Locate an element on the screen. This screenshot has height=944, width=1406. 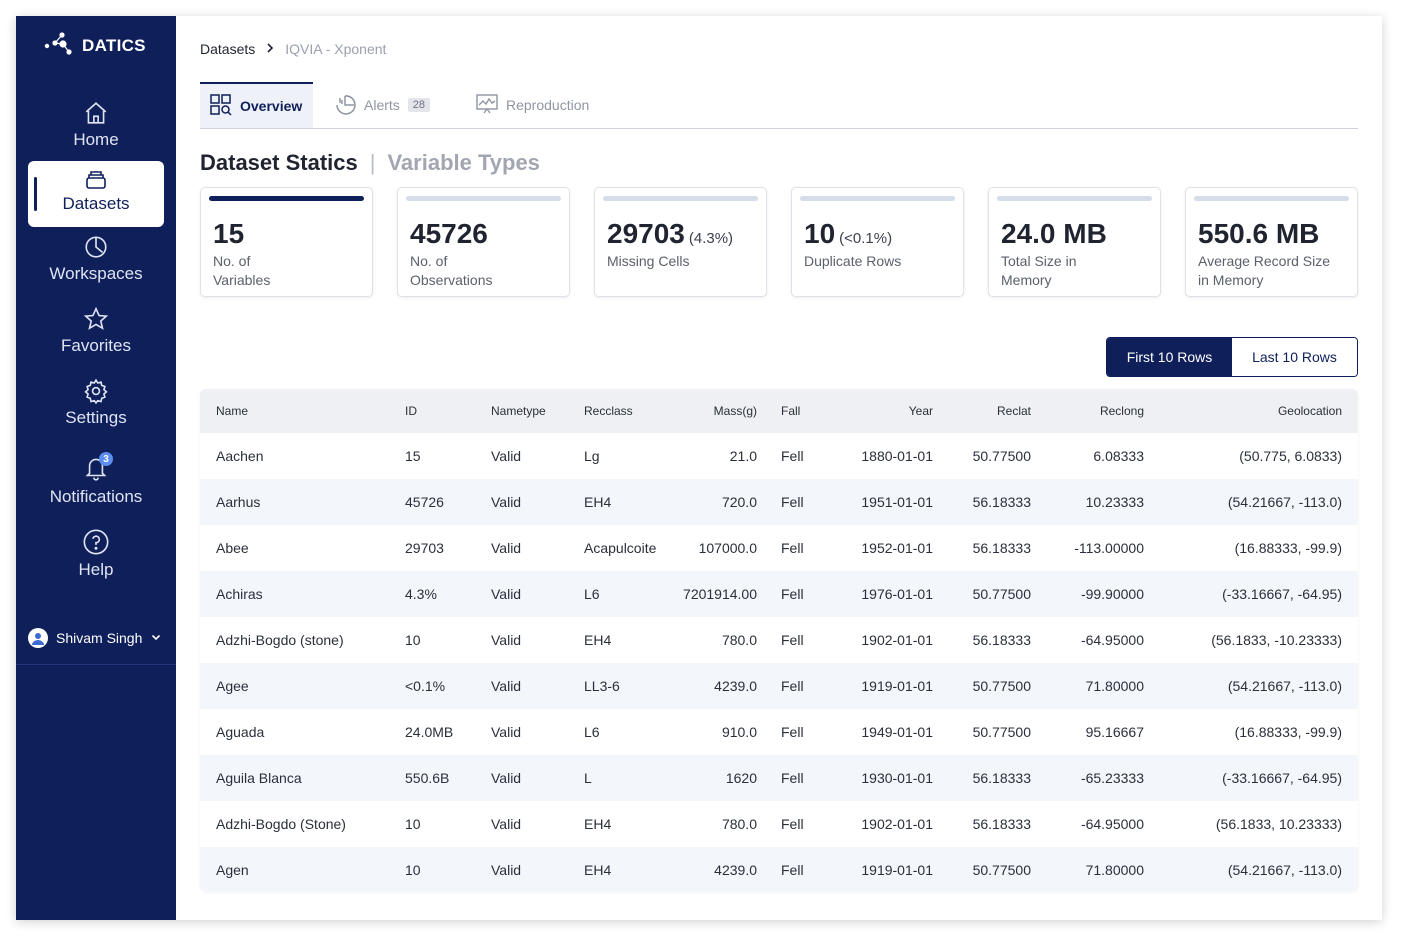
first-rows-button: First 10 Rows is located at coordinates (1169, 357).